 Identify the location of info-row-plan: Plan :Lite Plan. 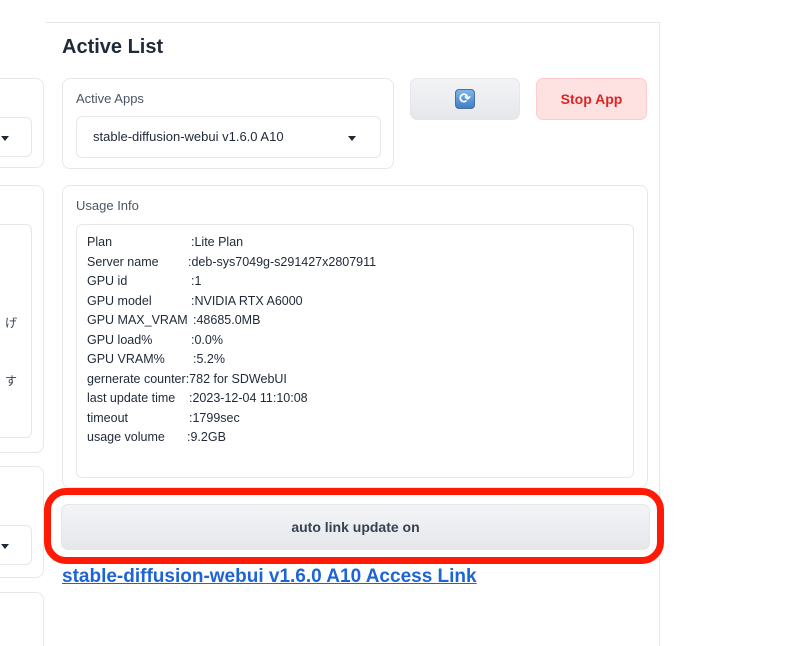
(355, 245).